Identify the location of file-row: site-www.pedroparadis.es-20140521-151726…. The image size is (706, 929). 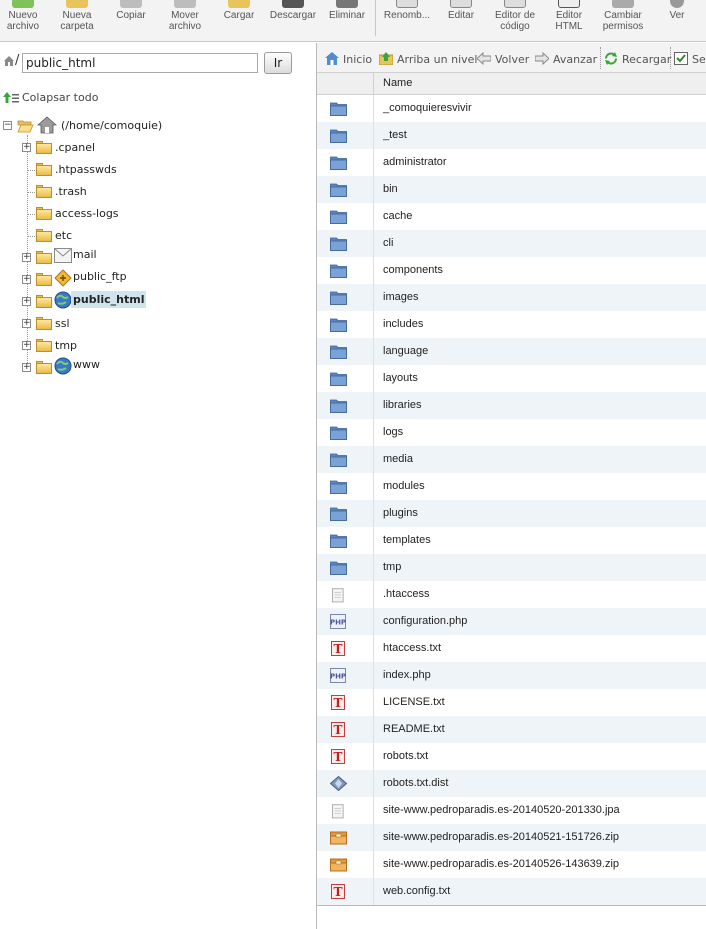
(511, 837).